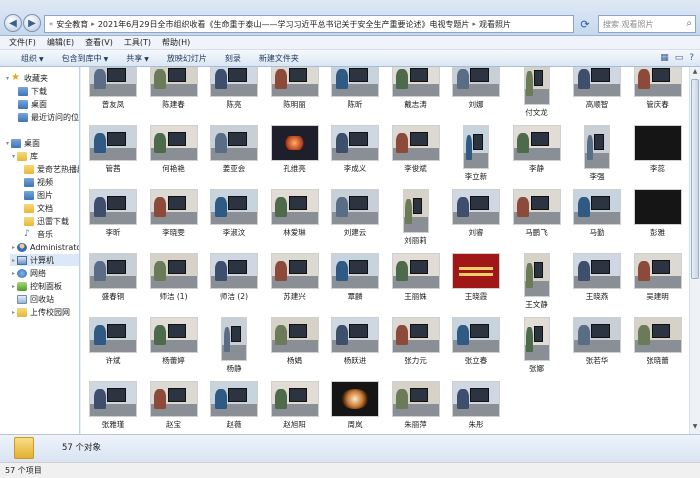 This screenshot has width=700, height=478. Describe the element at coordinates (597, 347) in the screenshot. I see `file-item: 张若华` at that location.